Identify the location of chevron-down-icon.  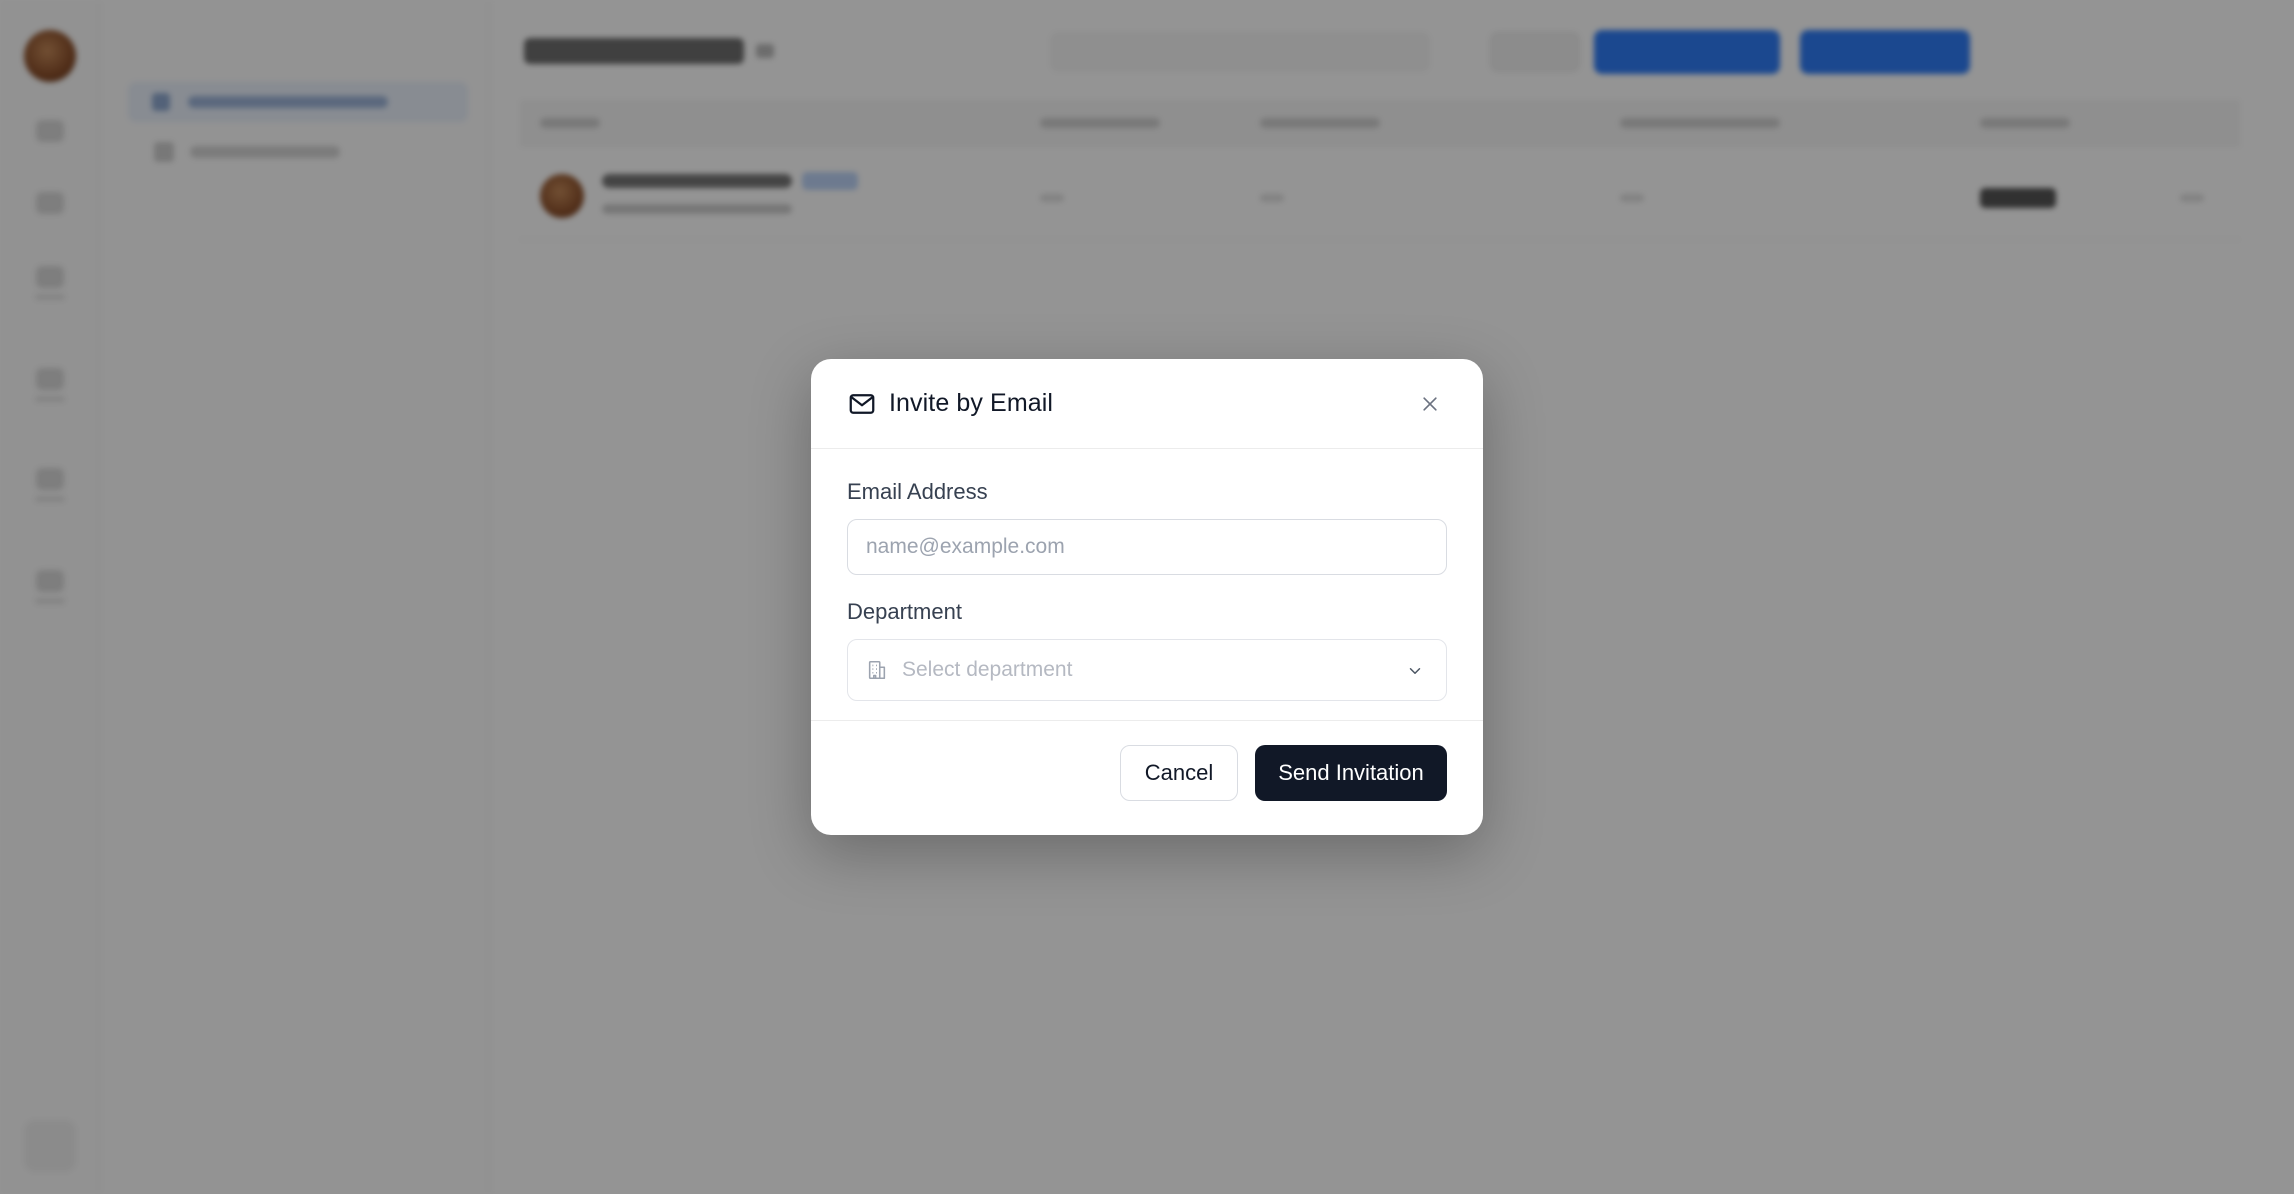
(1415, 671).